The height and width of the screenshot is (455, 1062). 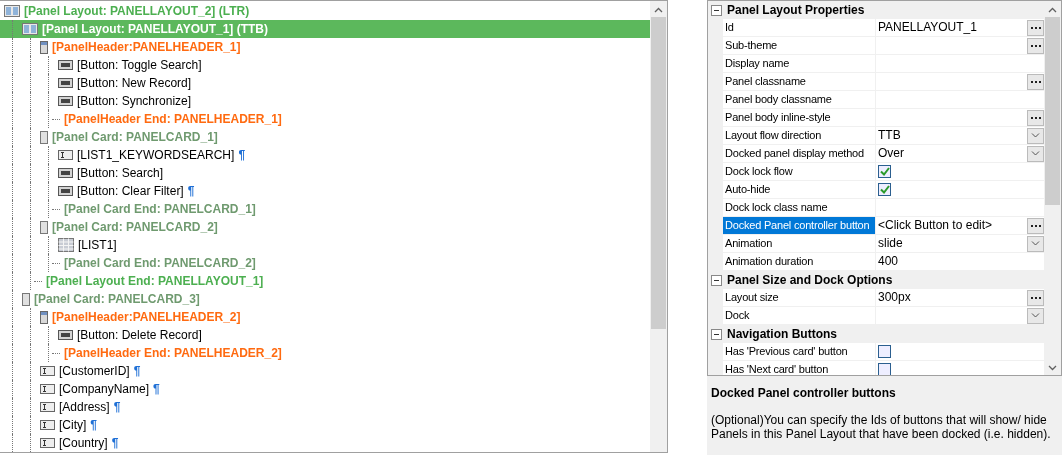 What do you see at coordinates (799, 225) in the screenshot?
I see `property-name: Docked Panel controller button` at bounding box center [799, 225].